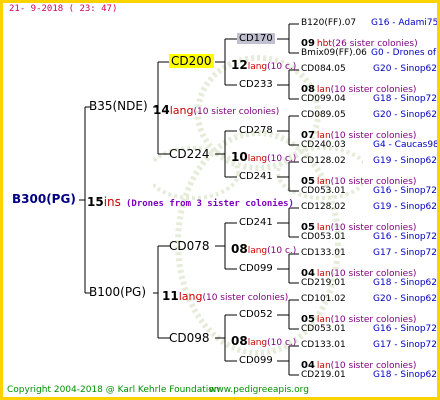  I want to click on genealogy-code: G4 - Caucas98R, so click(406, 145).